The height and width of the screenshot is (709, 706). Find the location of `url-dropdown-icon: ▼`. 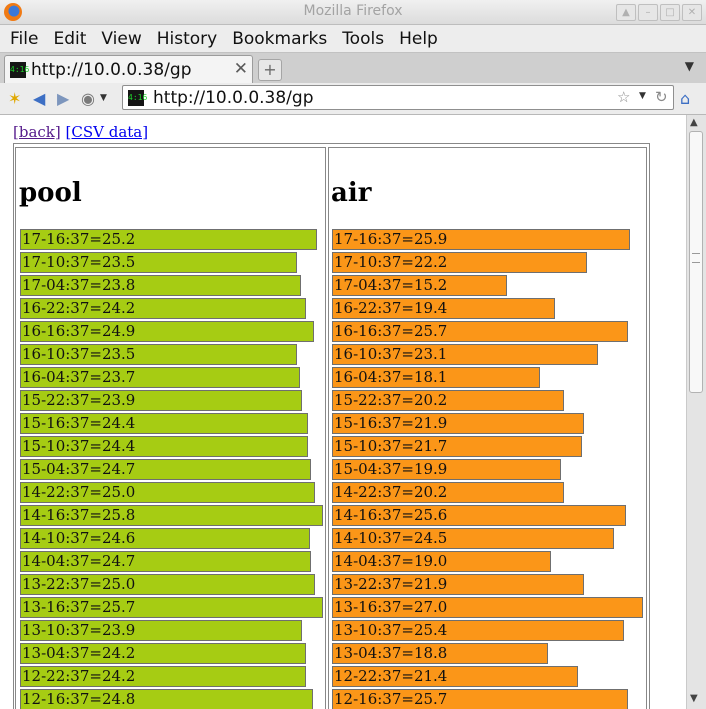

url-dropdown-icon: ▼ is located at coordinates (642, 96).